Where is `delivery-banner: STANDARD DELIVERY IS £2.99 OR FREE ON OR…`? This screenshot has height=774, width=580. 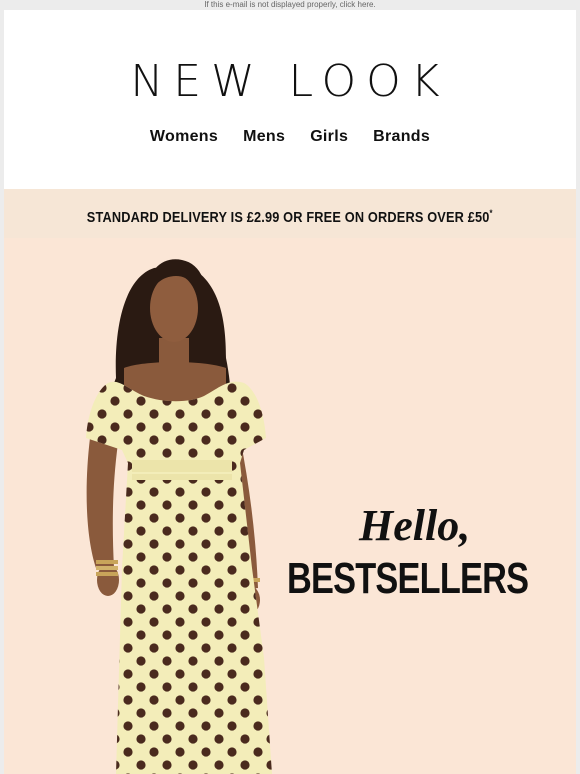 delivery-banner: STANDARD DELIVERY IS £2.99 OR FREE ON OR… is located at coordinates (290, 213).